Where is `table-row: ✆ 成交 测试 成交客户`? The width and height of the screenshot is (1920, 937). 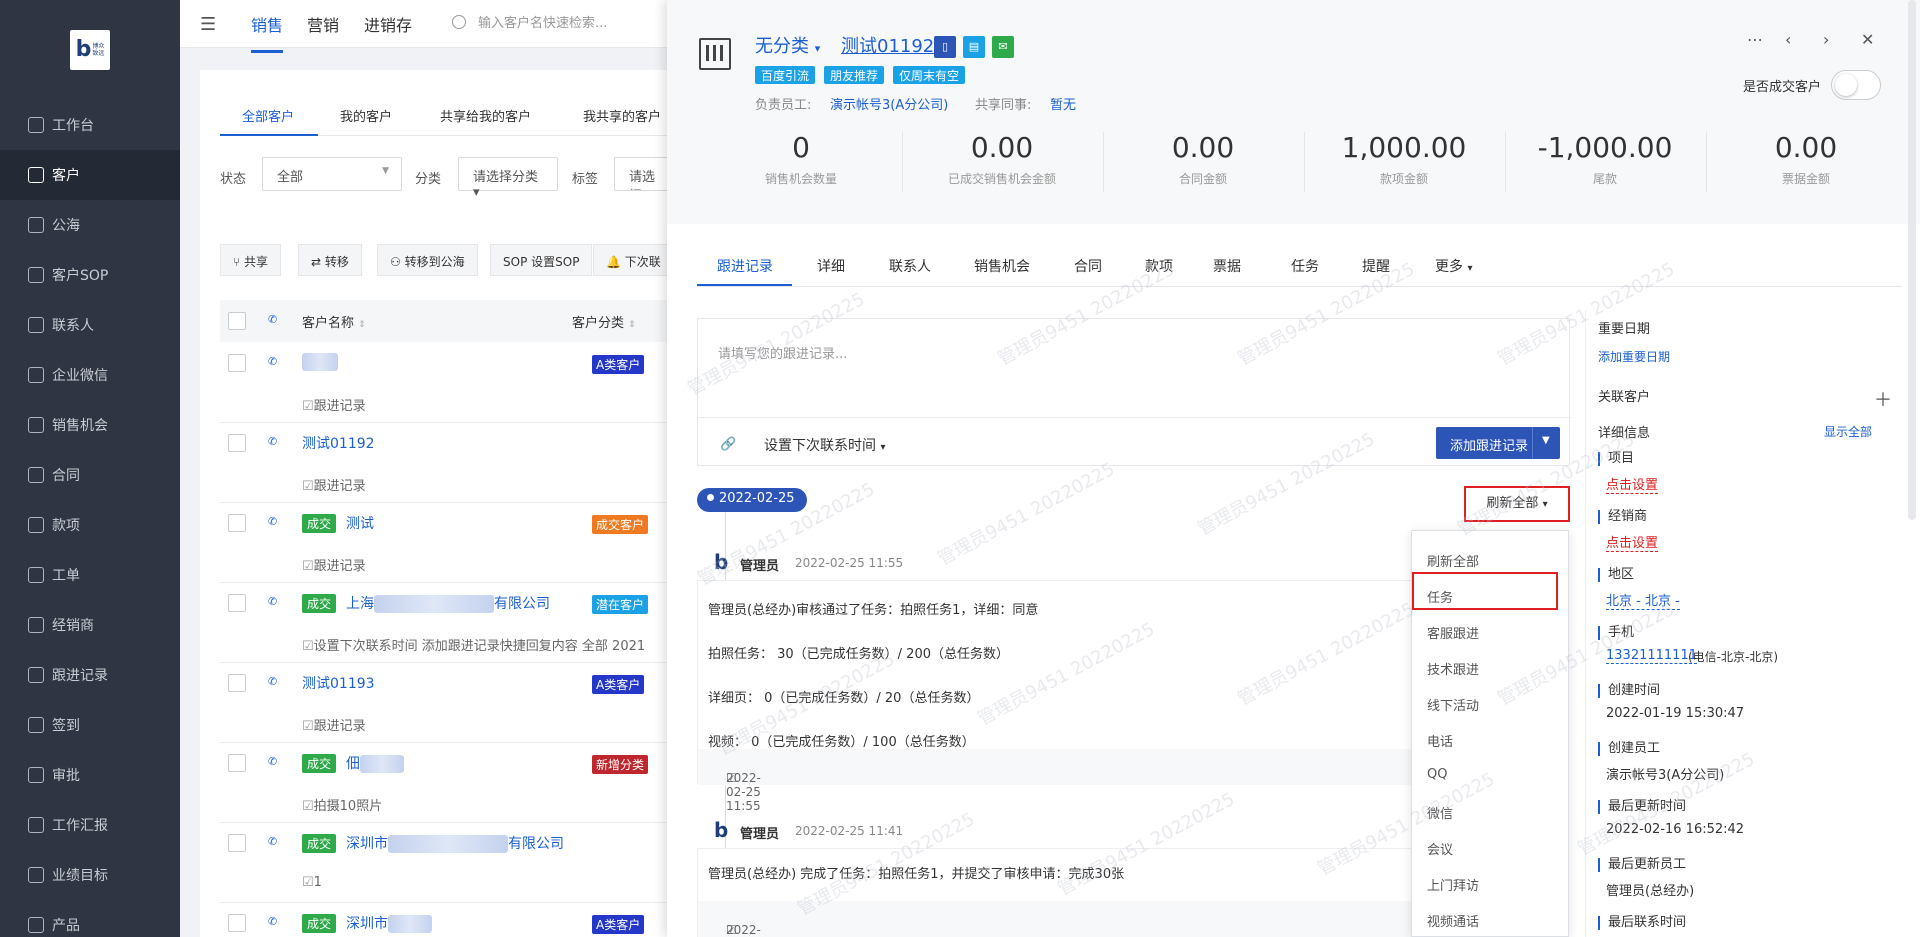
table-row: ✆ 成交 测试 成交客户 is located at coordinates (445, 523).